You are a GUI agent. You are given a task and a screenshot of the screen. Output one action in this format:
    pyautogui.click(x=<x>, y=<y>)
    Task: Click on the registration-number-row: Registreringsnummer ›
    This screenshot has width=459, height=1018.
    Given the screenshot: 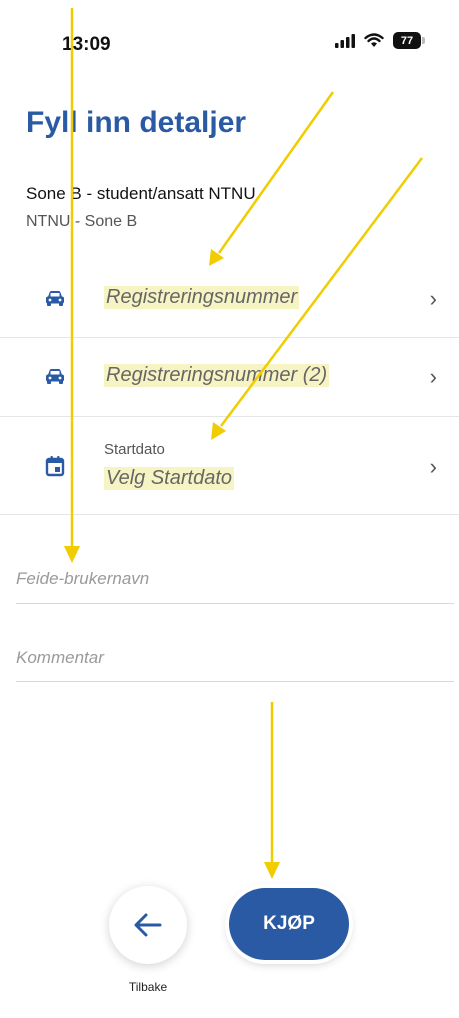 What is the action you would take?
    pyautogui.click(x=229, y=299)
    